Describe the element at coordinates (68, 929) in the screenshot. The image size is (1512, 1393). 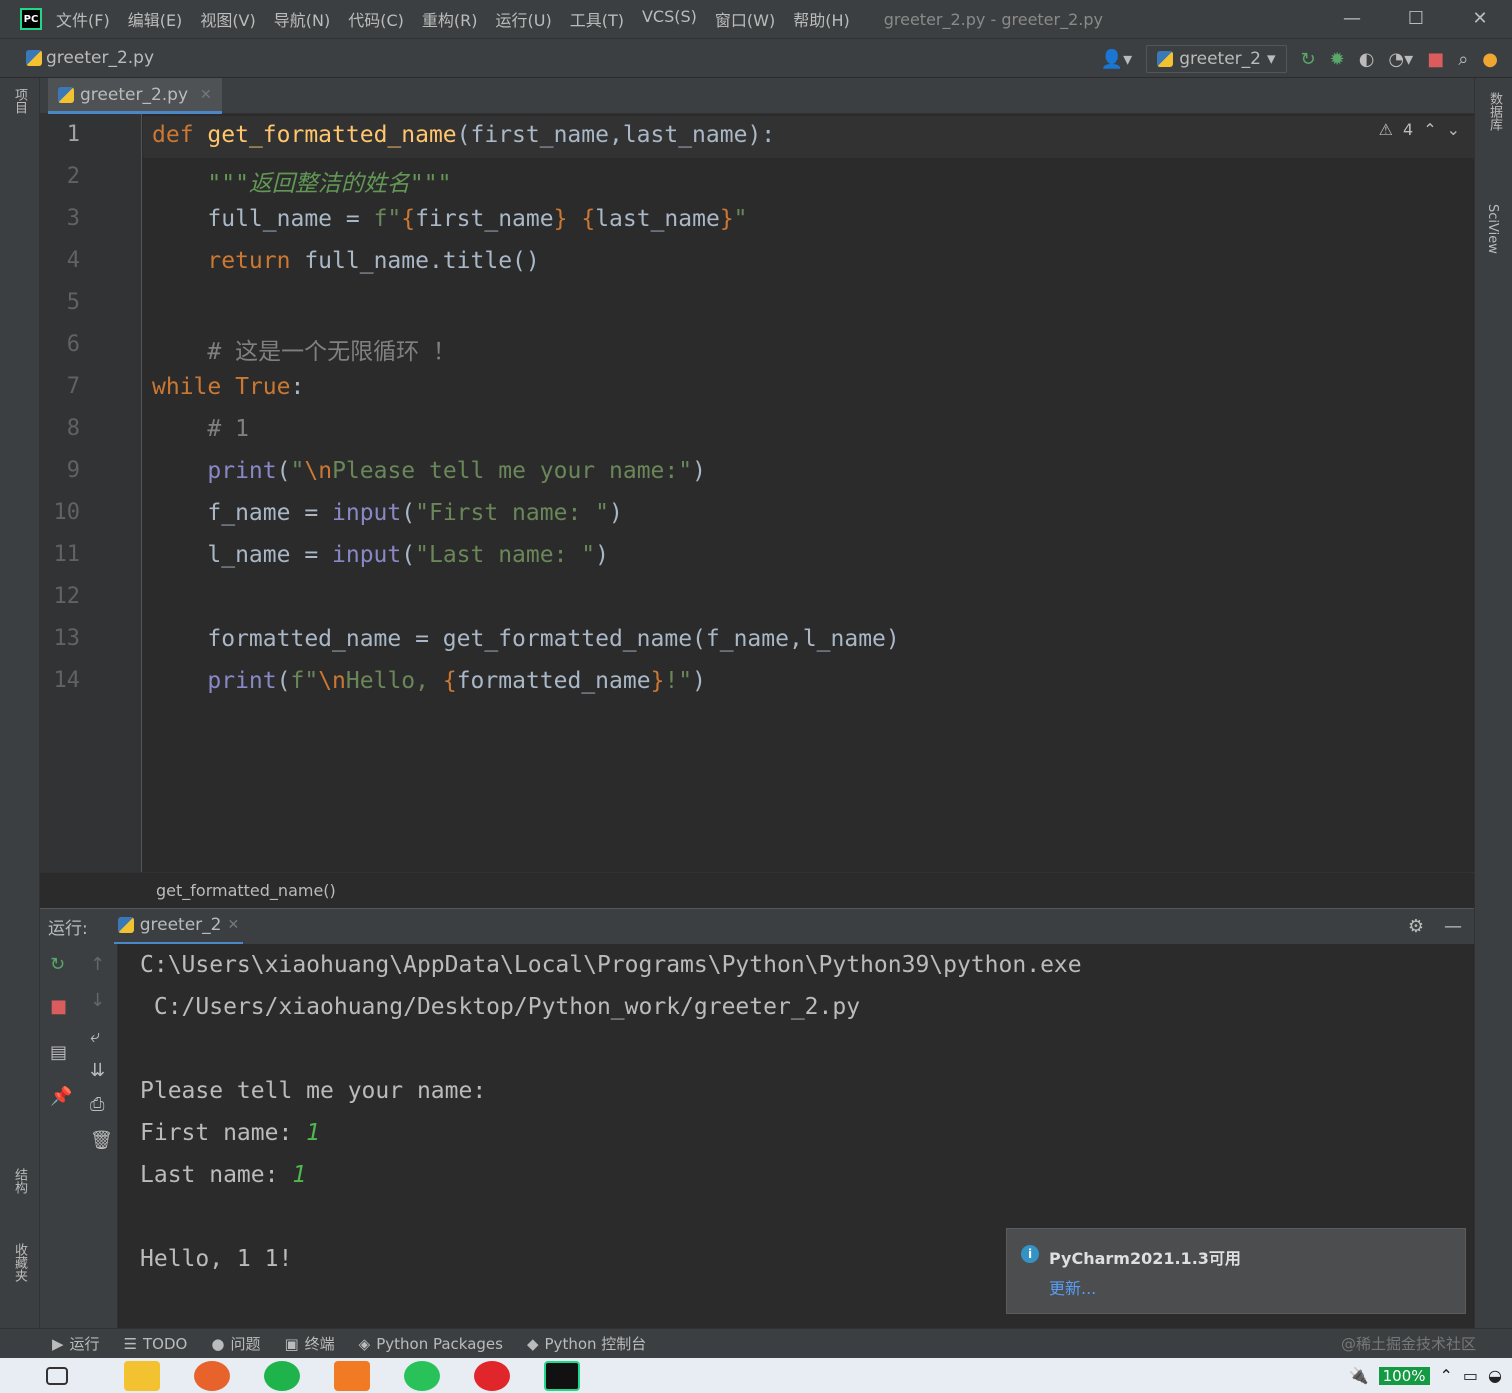
I see `run-panel-label: 运行:` at that location.